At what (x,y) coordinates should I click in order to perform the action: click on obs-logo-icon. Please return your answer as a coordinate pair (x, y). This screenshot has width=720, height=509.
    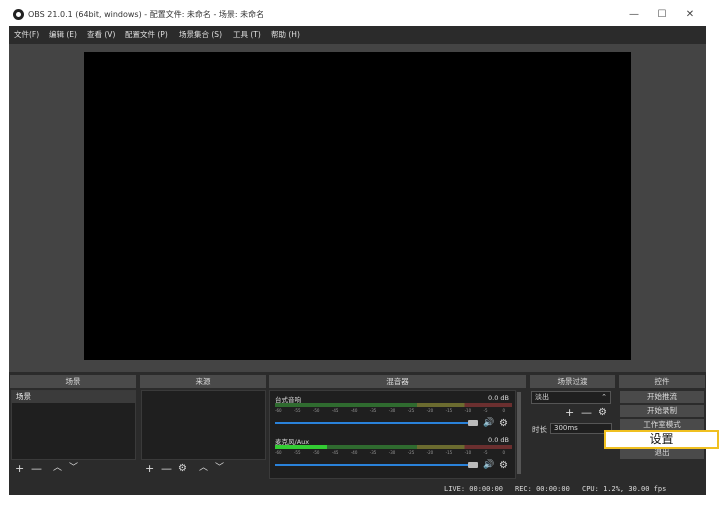
    Looking at the image, I should click on (18, 14).